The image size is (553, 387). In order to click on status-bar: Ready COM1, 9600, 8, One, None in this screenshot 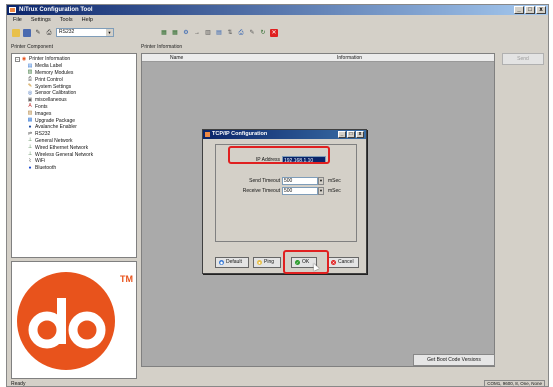, I will do `click(277, 383)`.